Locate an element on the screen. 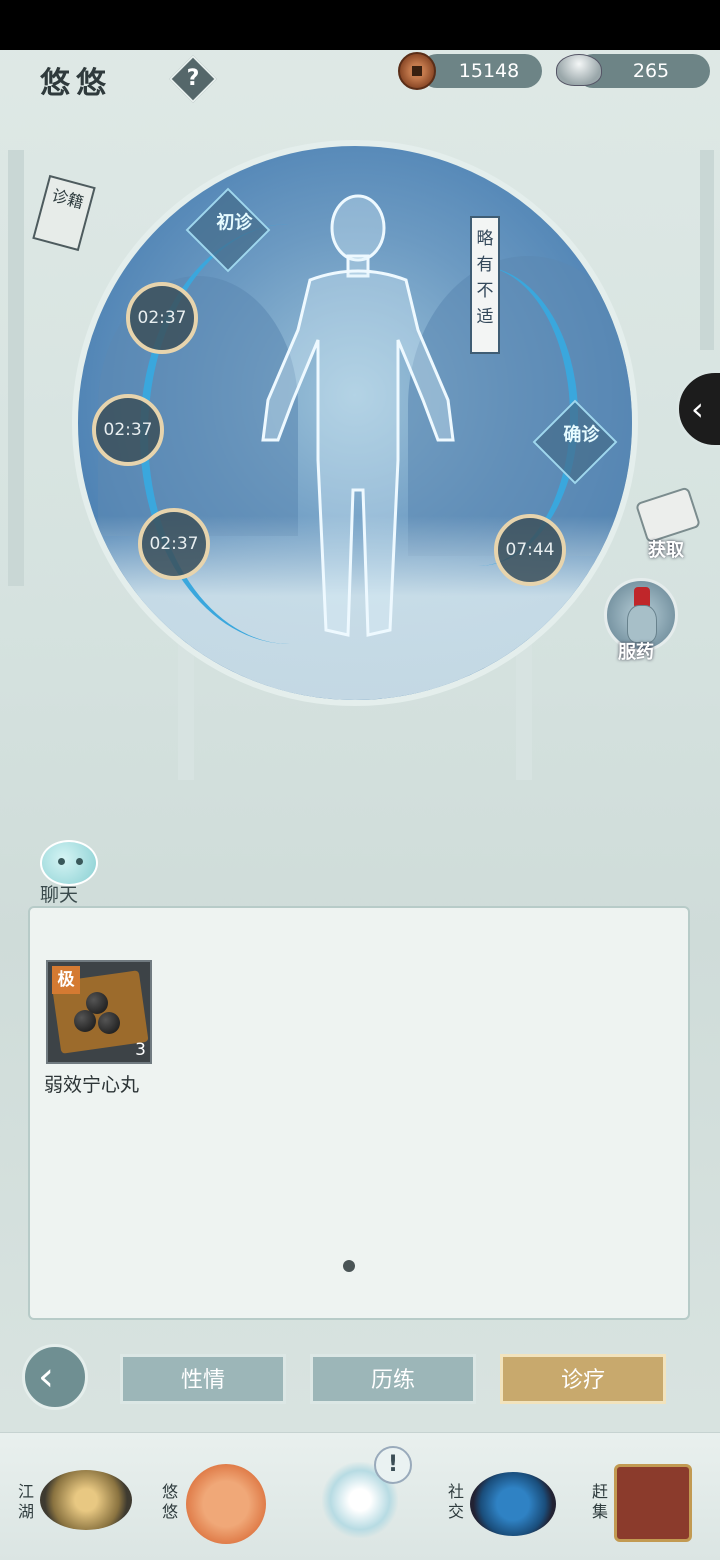 Image resolution: width=720 pixels, height=1560 pixels. inventory-item-tile: 极 3 is located at coordinates (99, 1012).